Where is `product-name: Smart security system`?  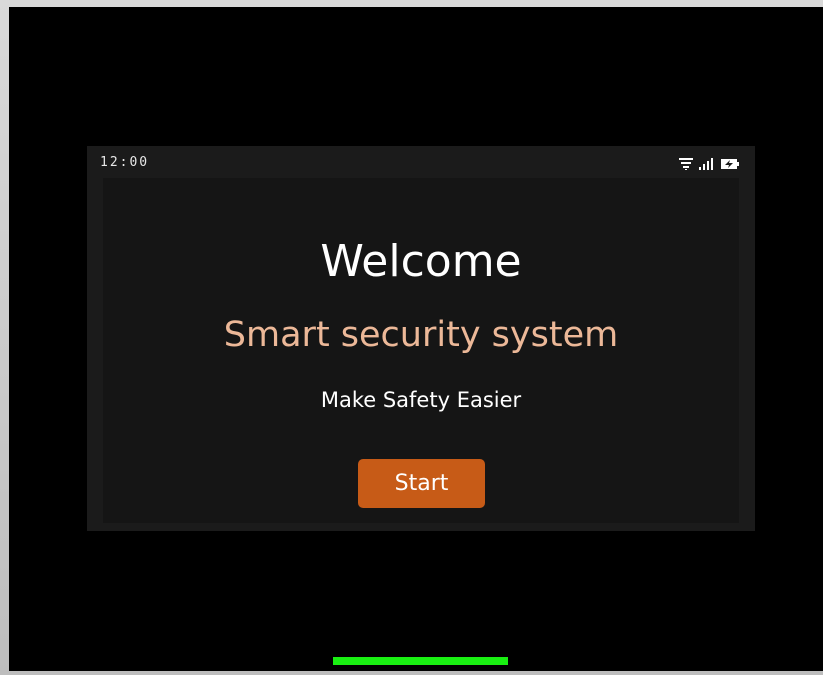 product-name: Smart security system is located at coordinates (421, 335).